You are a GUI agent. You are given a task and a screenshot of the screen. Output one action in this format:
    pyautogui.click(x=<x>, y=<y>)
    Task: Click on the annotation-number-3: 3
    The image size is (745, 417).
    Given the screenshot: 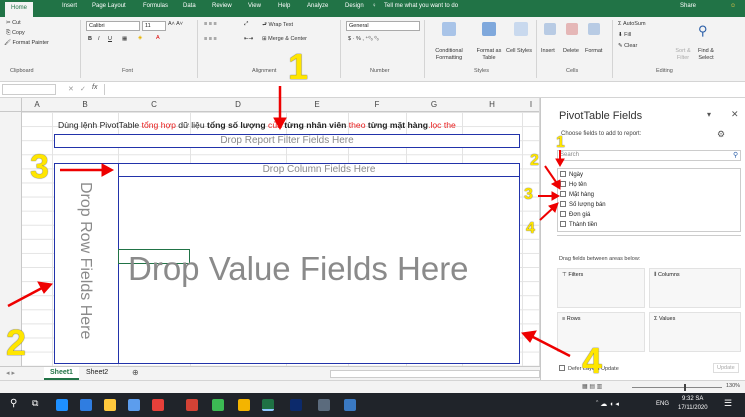 What is the action you would take?
    pyautogui.click(x=39, y=167)
    